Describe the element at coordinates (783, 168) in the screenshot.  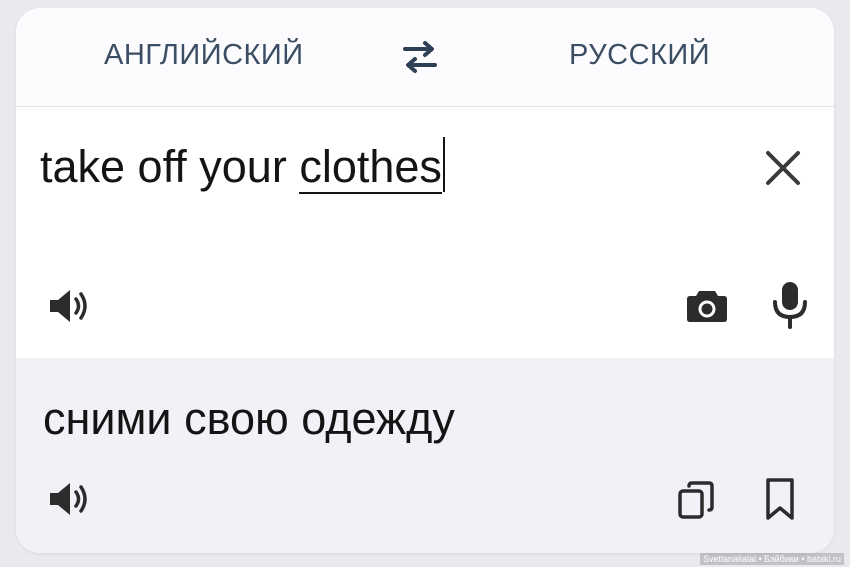
I see `close-icon` at that location.